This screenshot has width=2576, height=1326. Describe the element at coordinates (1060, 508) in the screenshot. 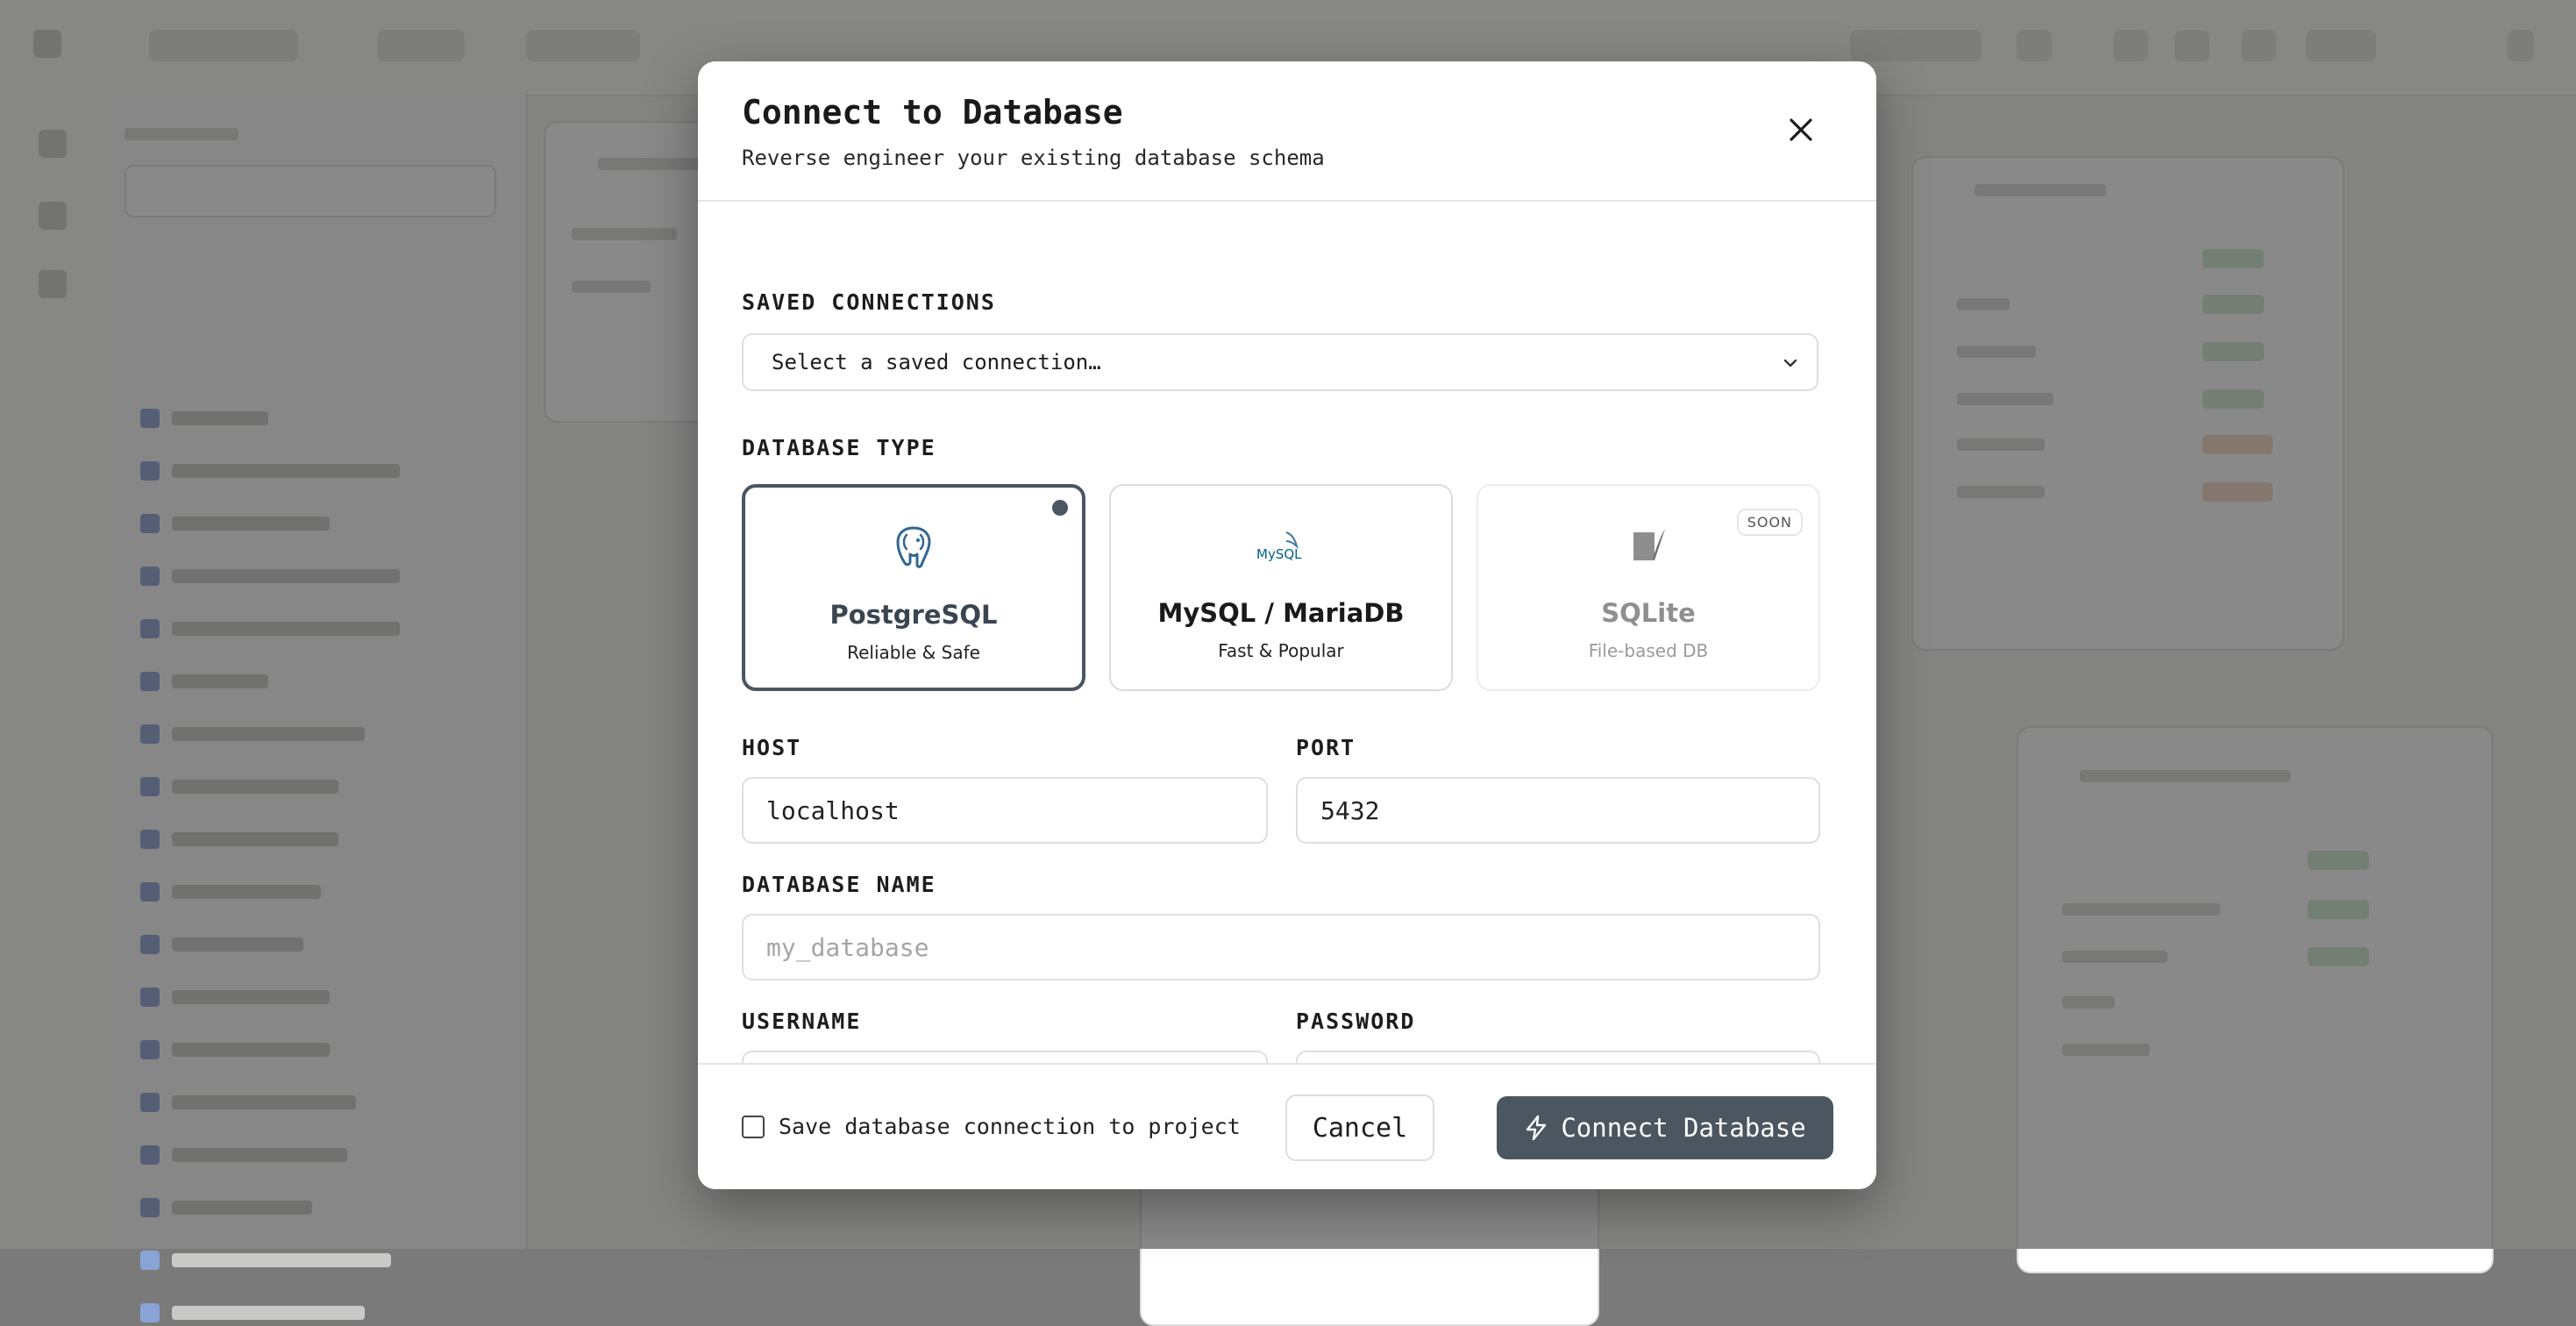

I see `selected-indicator` at that location.